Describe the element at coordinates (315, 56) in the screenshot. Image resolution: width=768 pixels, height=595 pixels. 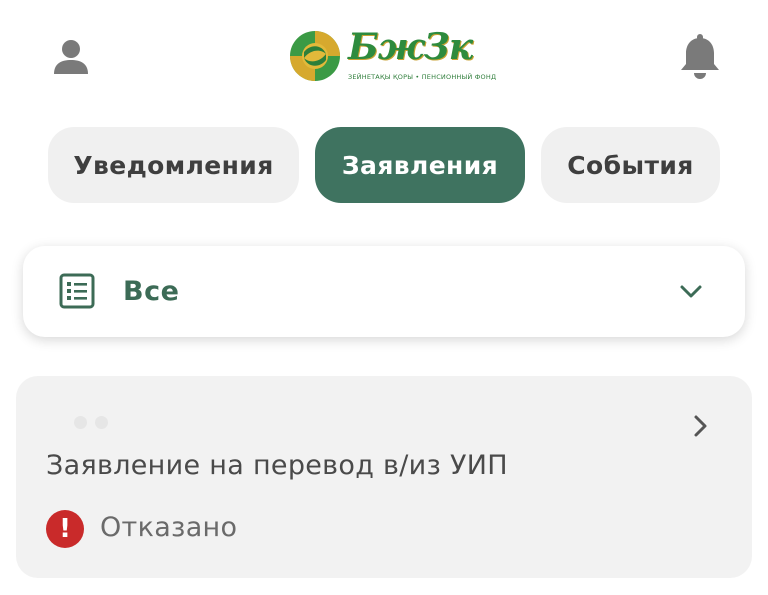
I see `logo-emblem-icon` at that location.